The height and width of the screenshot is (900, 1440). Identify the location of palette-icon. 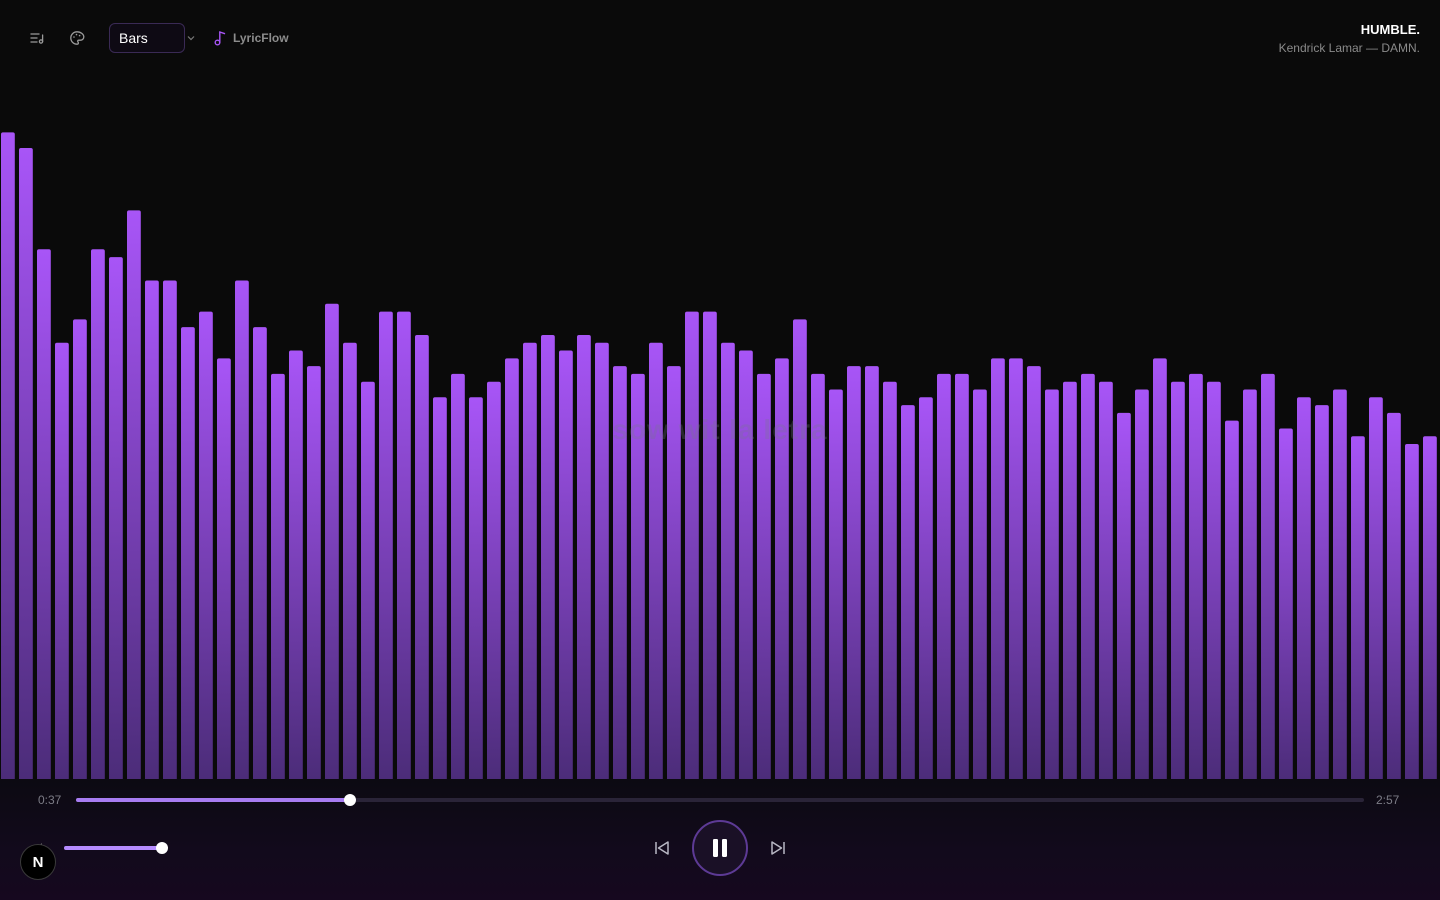
(77, 38).